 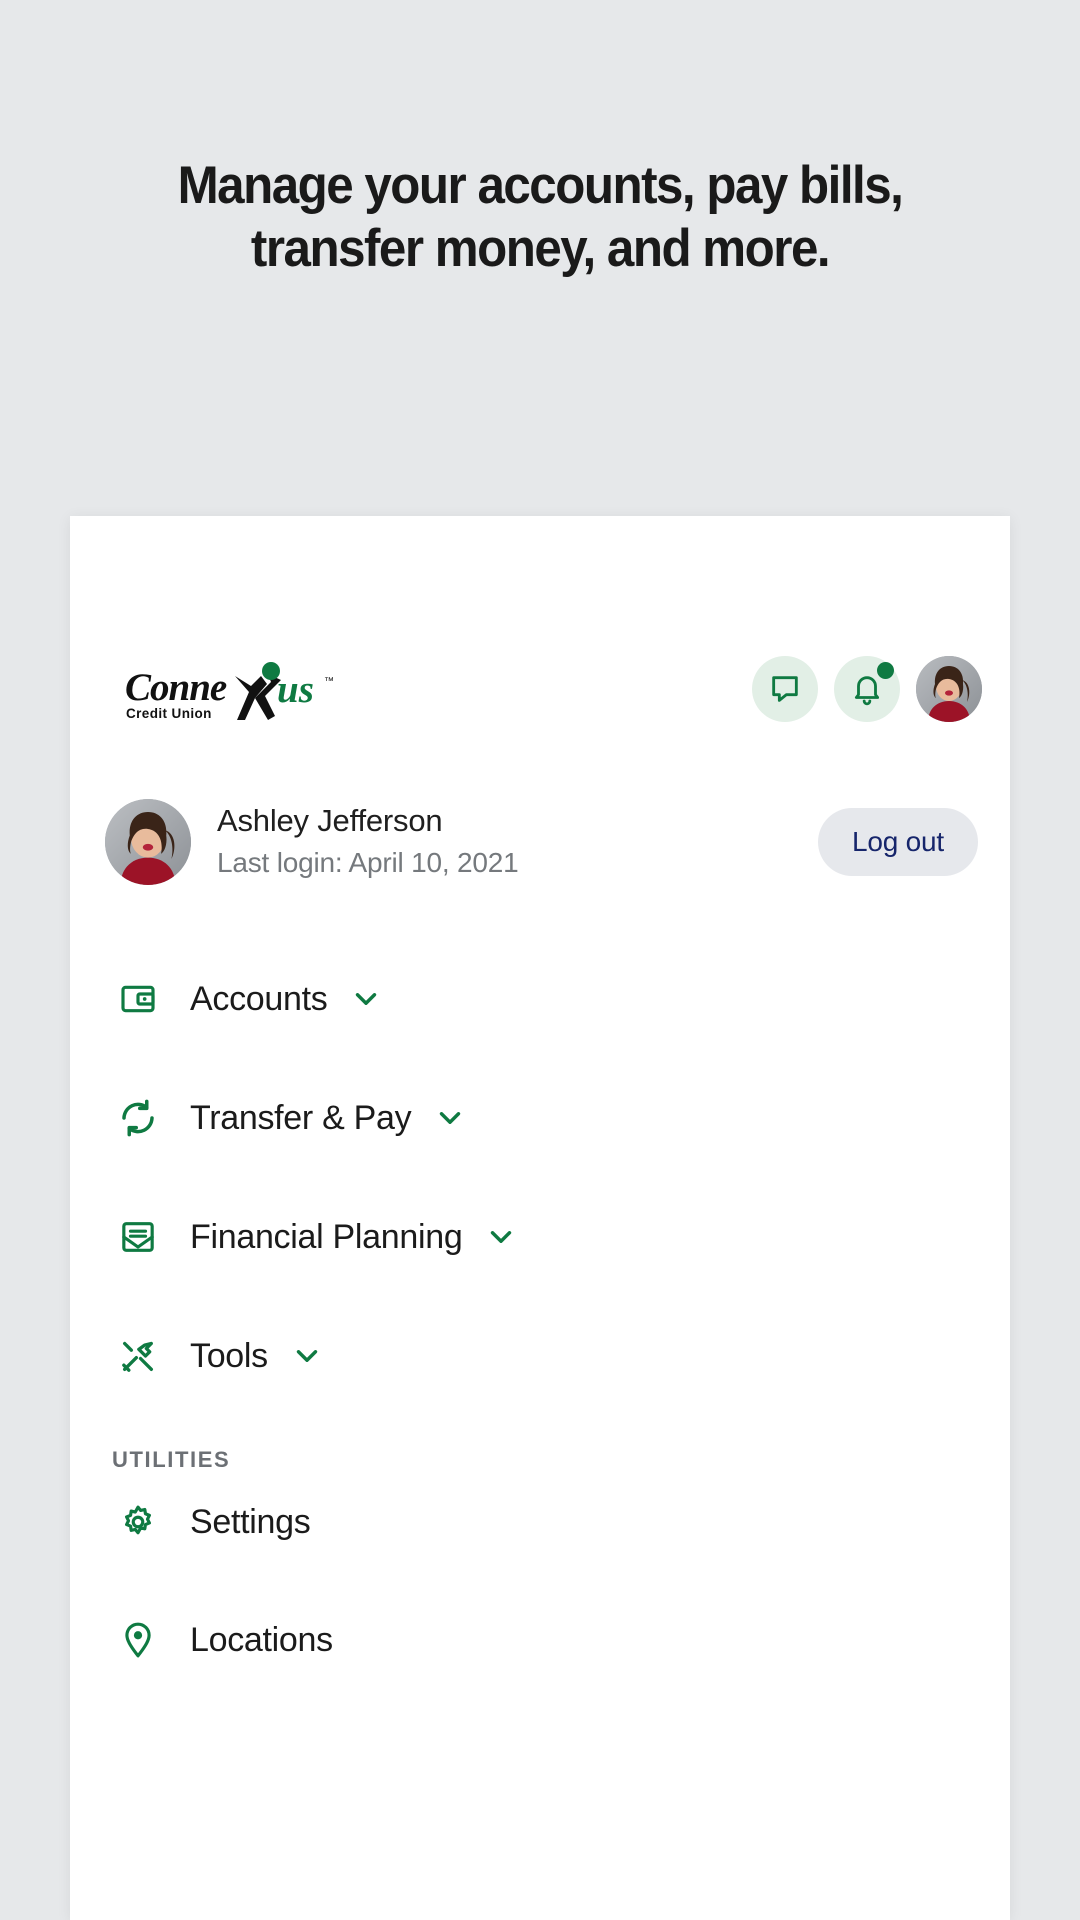 What do you see at coordinates (301, 1117) in the screenshot?
I see `nav-label: Transfer & Pay` at bounding box center [301, 1117].